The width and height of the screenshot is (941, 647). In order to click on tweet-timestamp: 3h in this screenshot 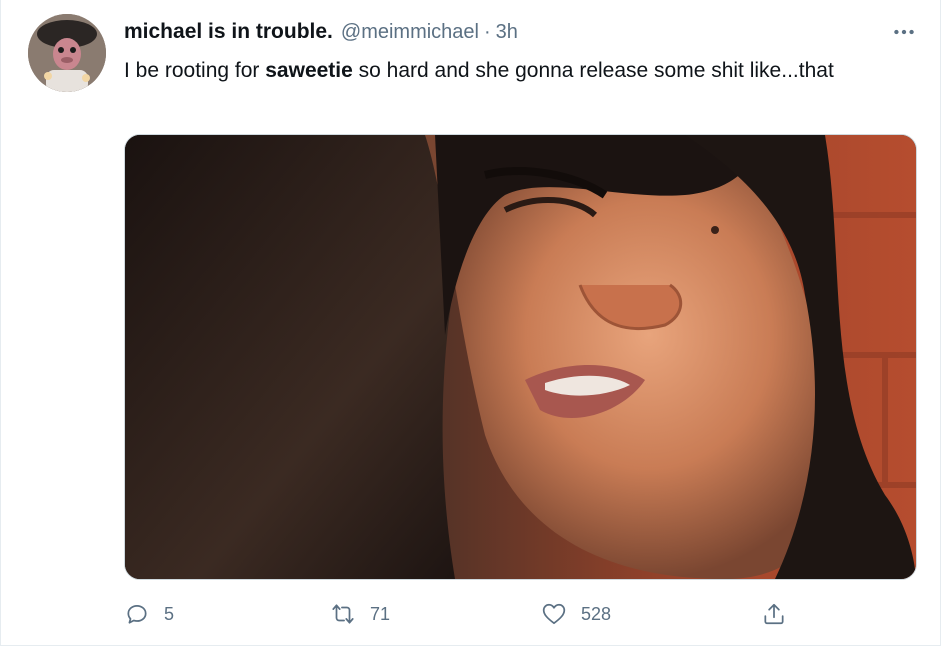, I will do `click(507, 32)`.